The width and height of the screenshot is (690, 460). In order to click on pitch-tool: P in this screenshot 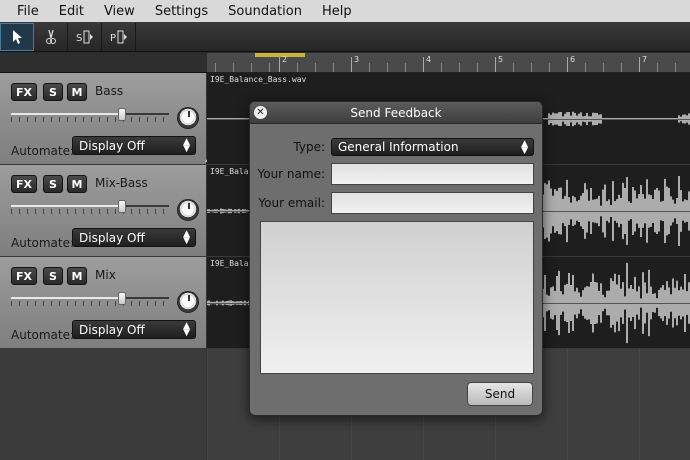, I will do `click(119, 36)`.